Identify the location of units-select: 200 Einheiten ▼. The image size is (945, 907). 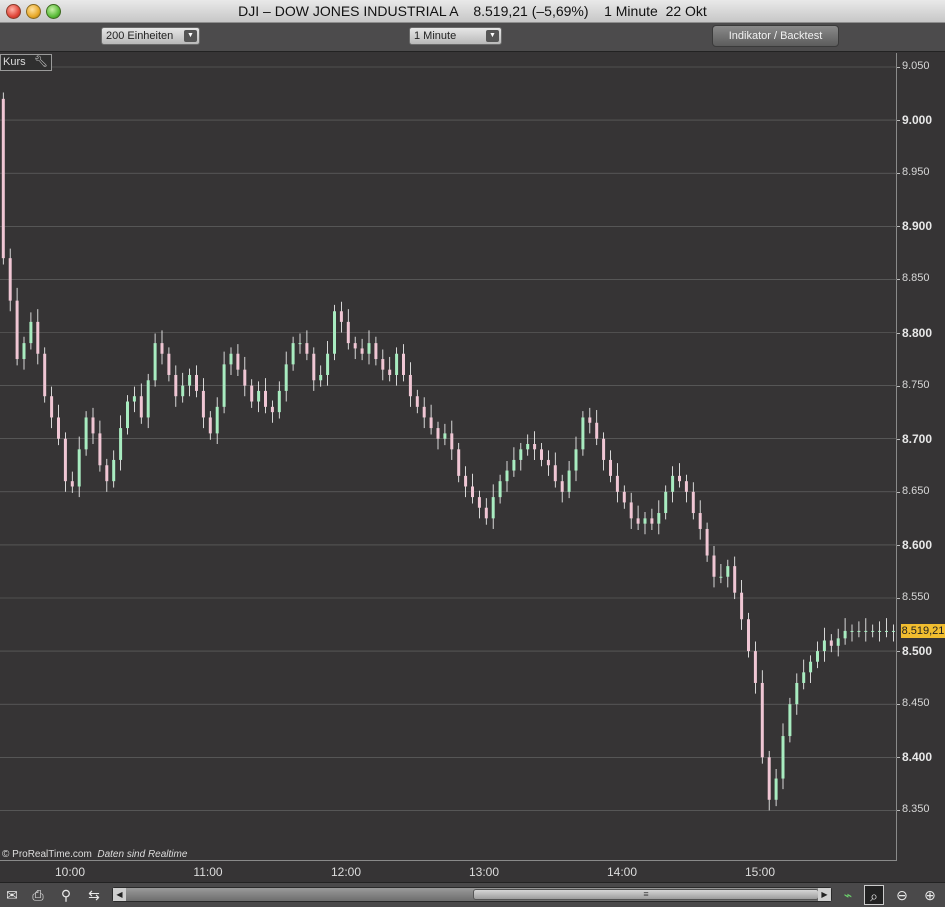
(150, 36).